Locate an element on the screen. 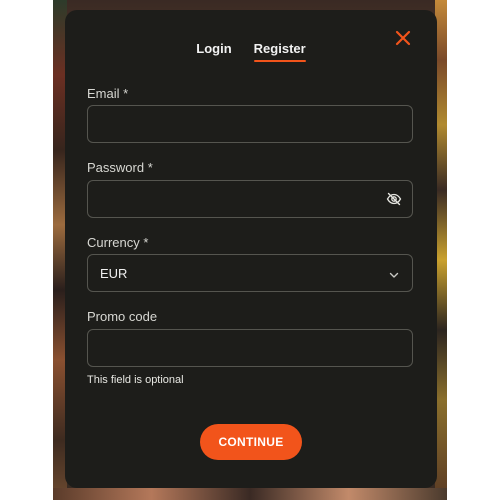 The image size is (500, 500). tab-login: Login is located at coordinates (213, 51).